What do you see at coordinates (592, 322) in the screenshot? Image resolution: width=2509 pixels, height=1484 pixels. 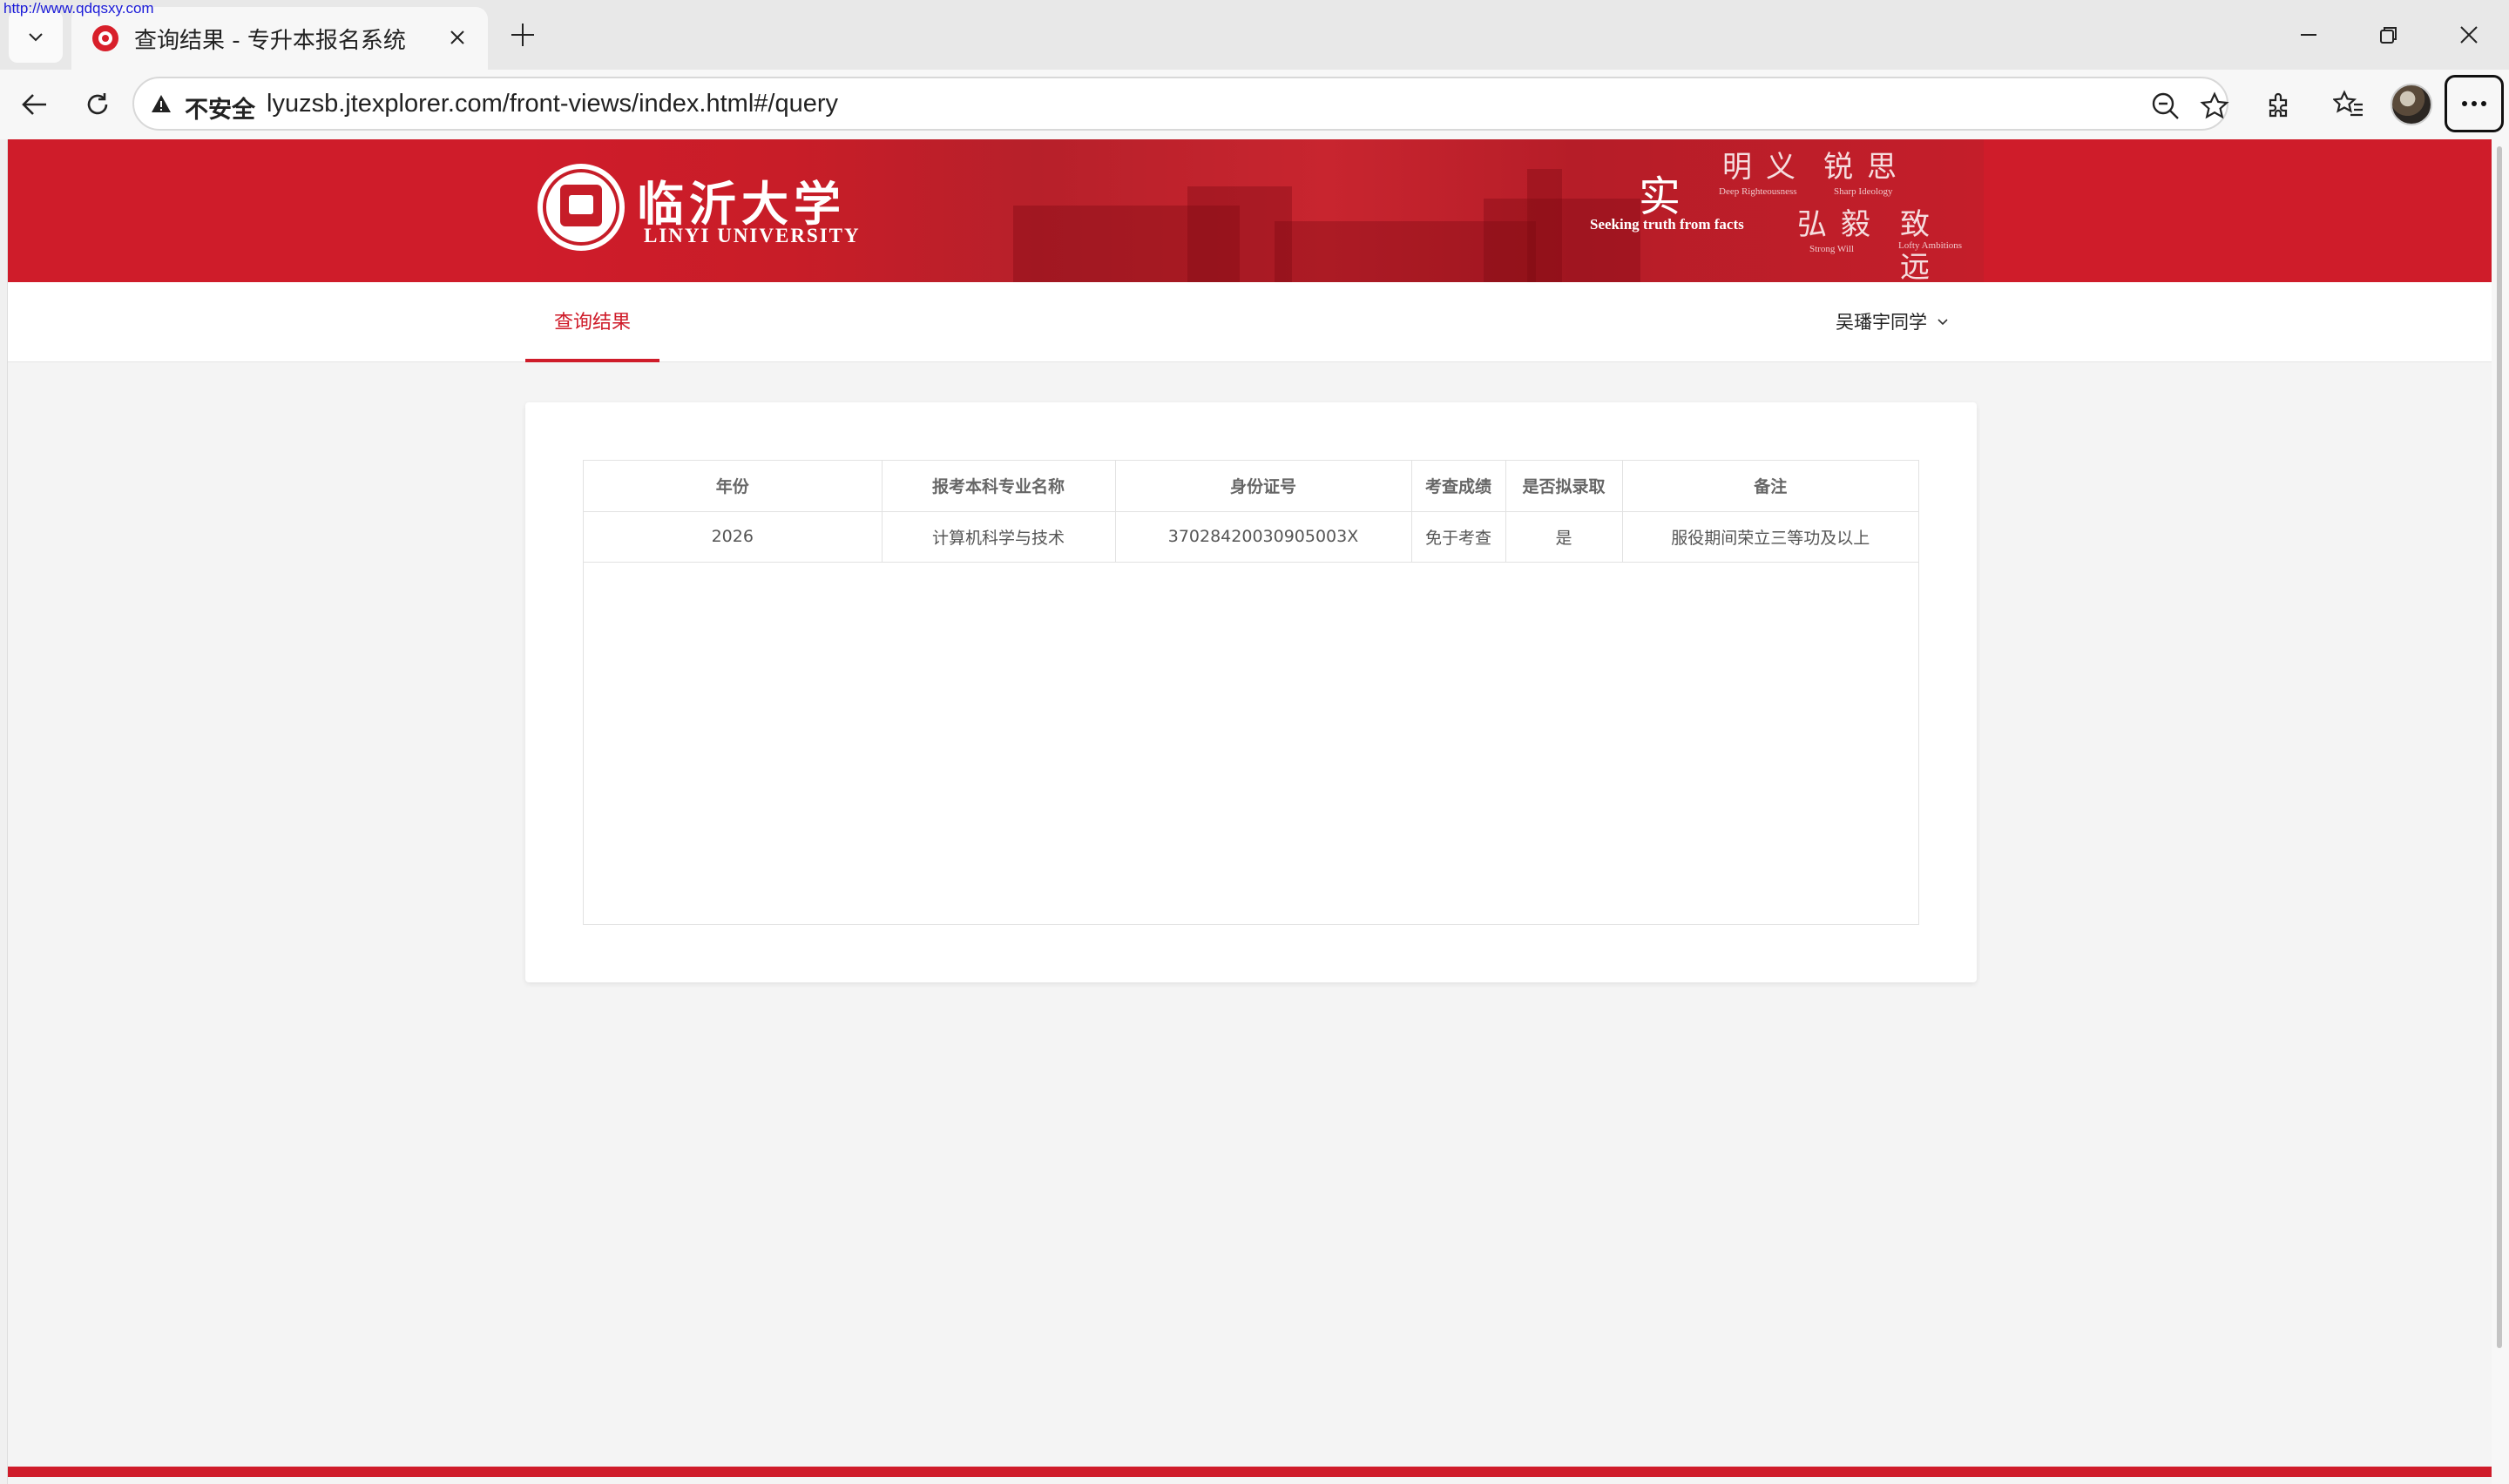 I see `tab-query-results: 查询结果` at bounding box center [592, 322].